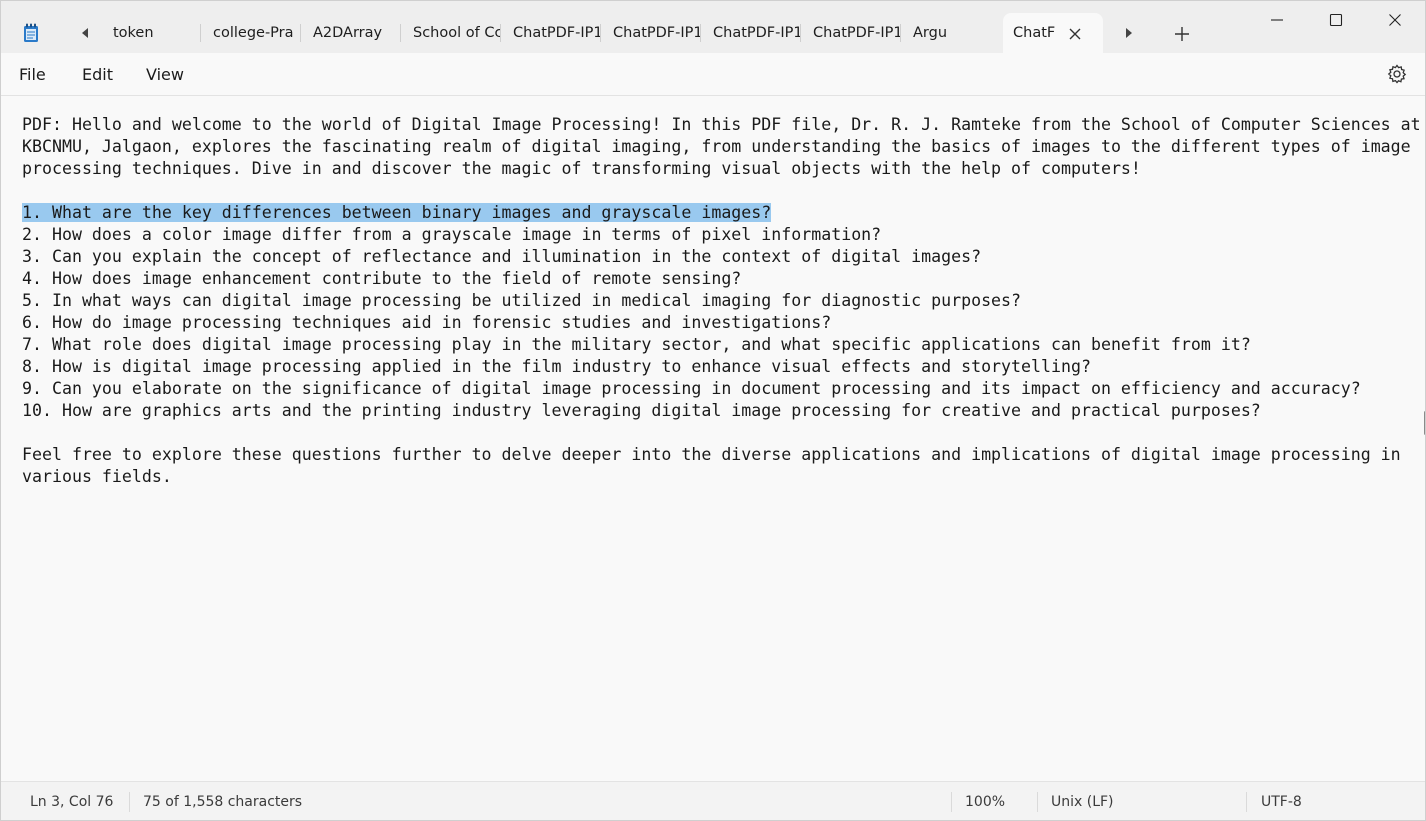 This screenshot has height=821, width=1426. I want to click on tab-chatpdf-ip1-d: ChatPDF-IP1, so click(851, 33).